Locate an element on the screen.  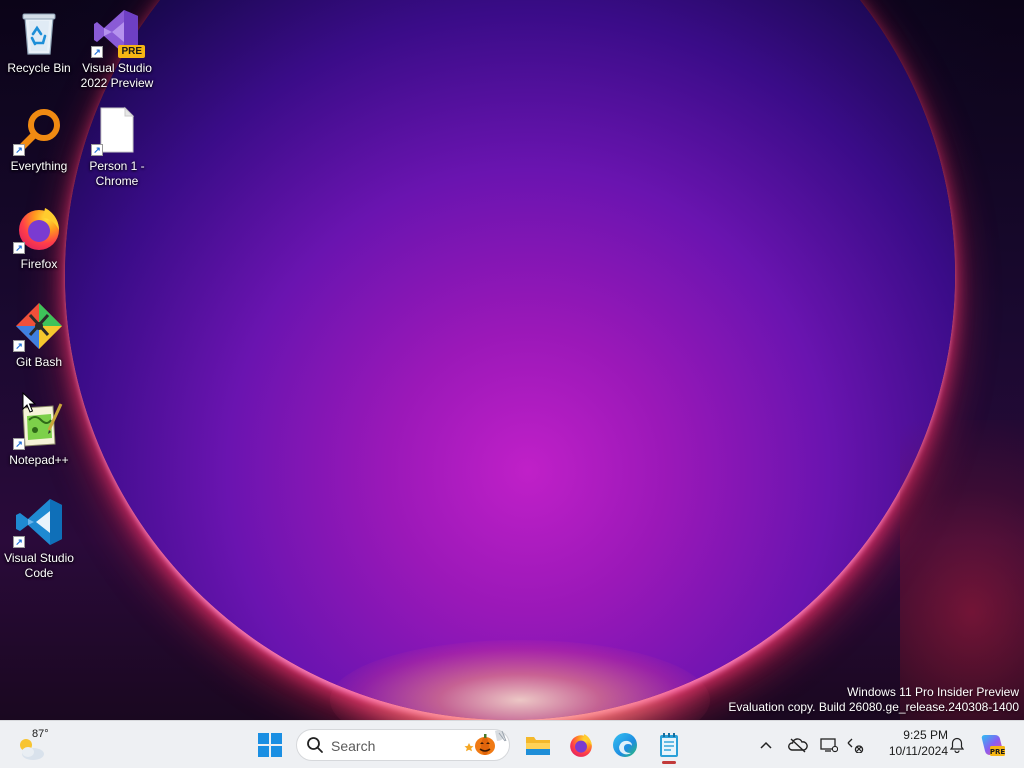
desktop-icon-person-1-chrome: ↗ Person 1 - Chrome is located at coordinates (117, 146).